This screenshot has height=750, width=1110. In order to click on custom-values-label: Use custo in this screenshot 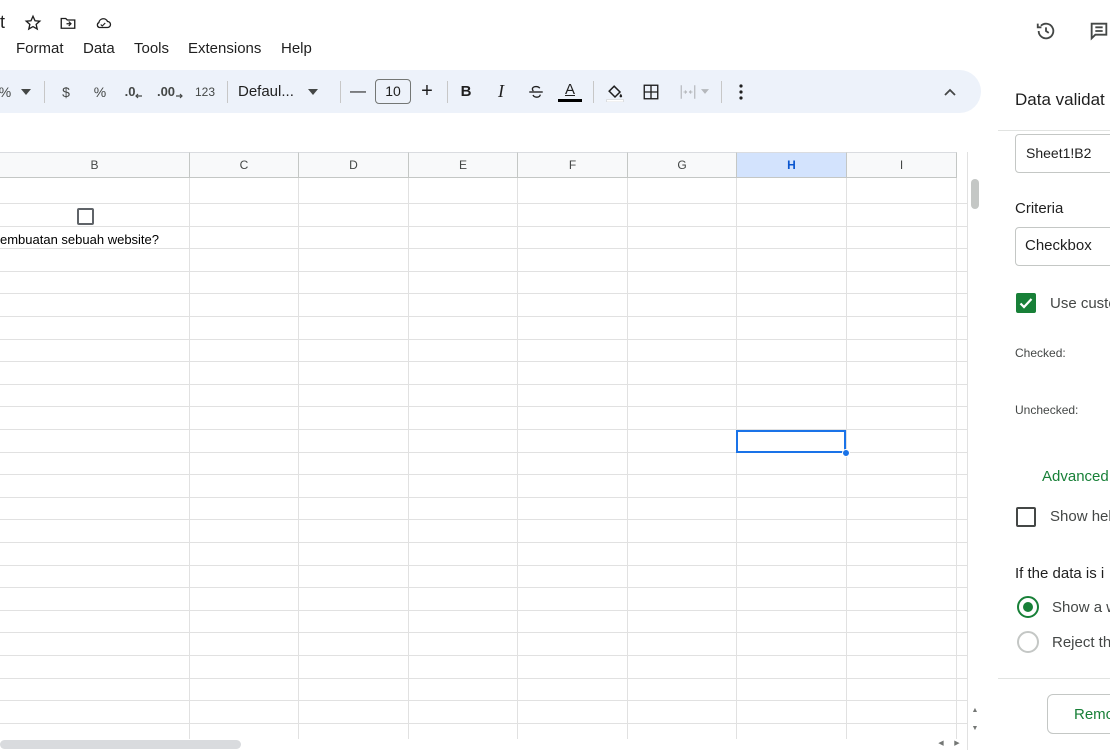, I will do `click(1080, 303)`.